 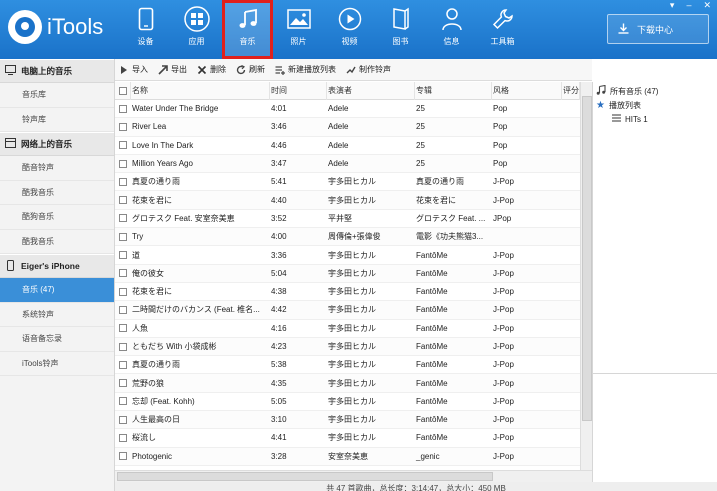 What do you see at coordinates (502, 29) in the screenshot?
I see `nav-toolbox: 工具箱` at bounding box center [502, 29].